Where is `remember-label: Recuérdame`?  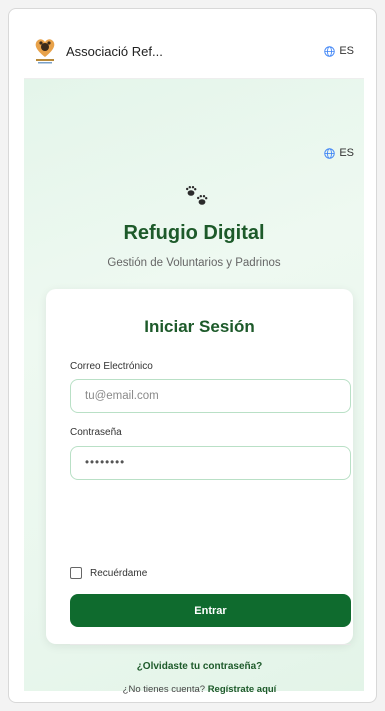 remember-label: Recuérdame is located at coordinates (119, 573).